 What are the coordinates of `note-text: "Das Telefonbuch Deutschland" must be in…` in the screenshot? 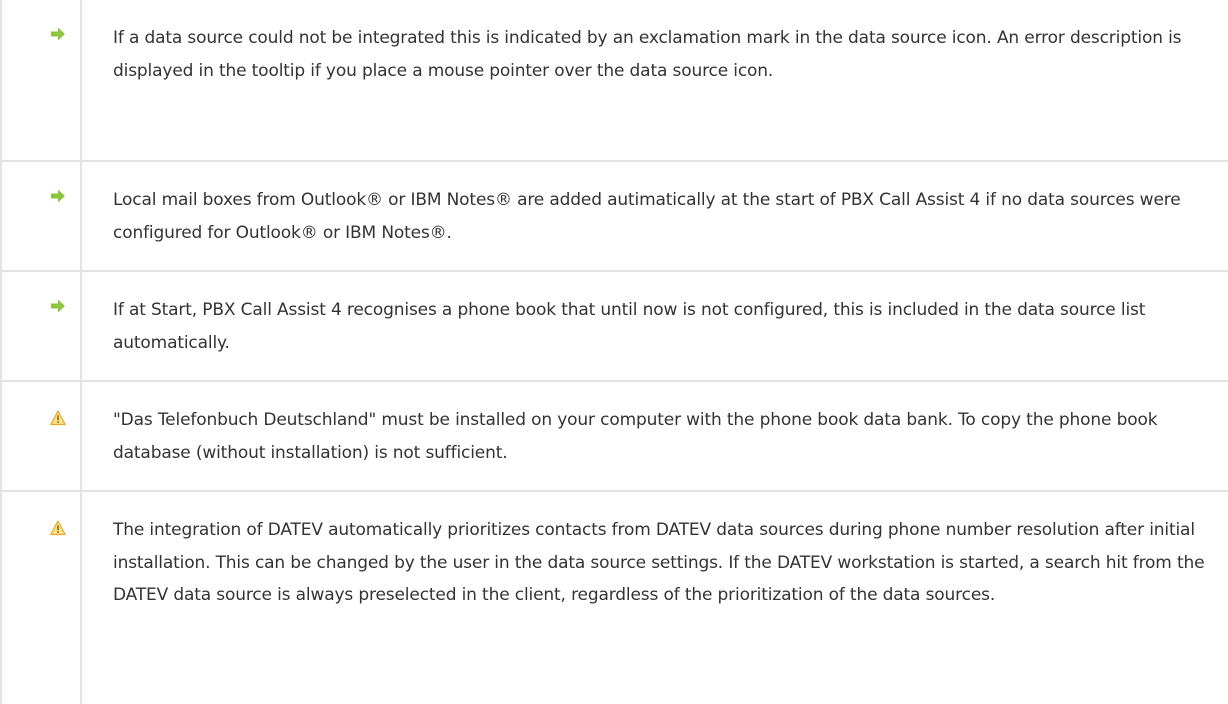 It's located at (635, 436).